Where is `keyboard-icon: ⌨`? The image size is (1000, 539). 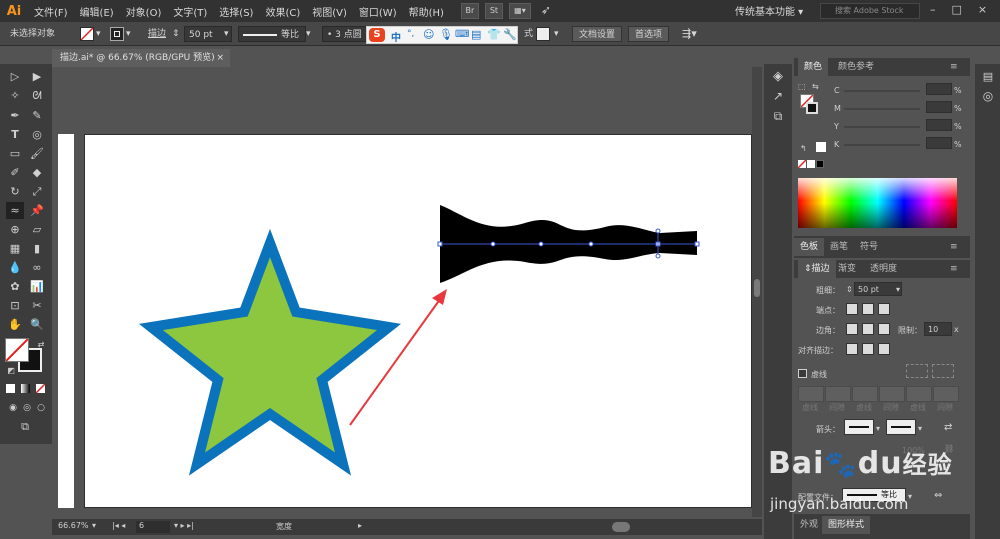 keyboard-icon: ⌨ is located at coordinates (462, 34).